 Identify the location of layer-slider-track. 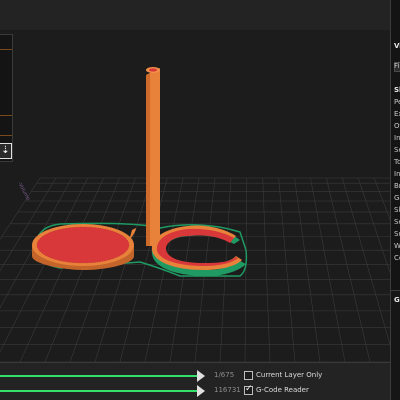
(100, 376).